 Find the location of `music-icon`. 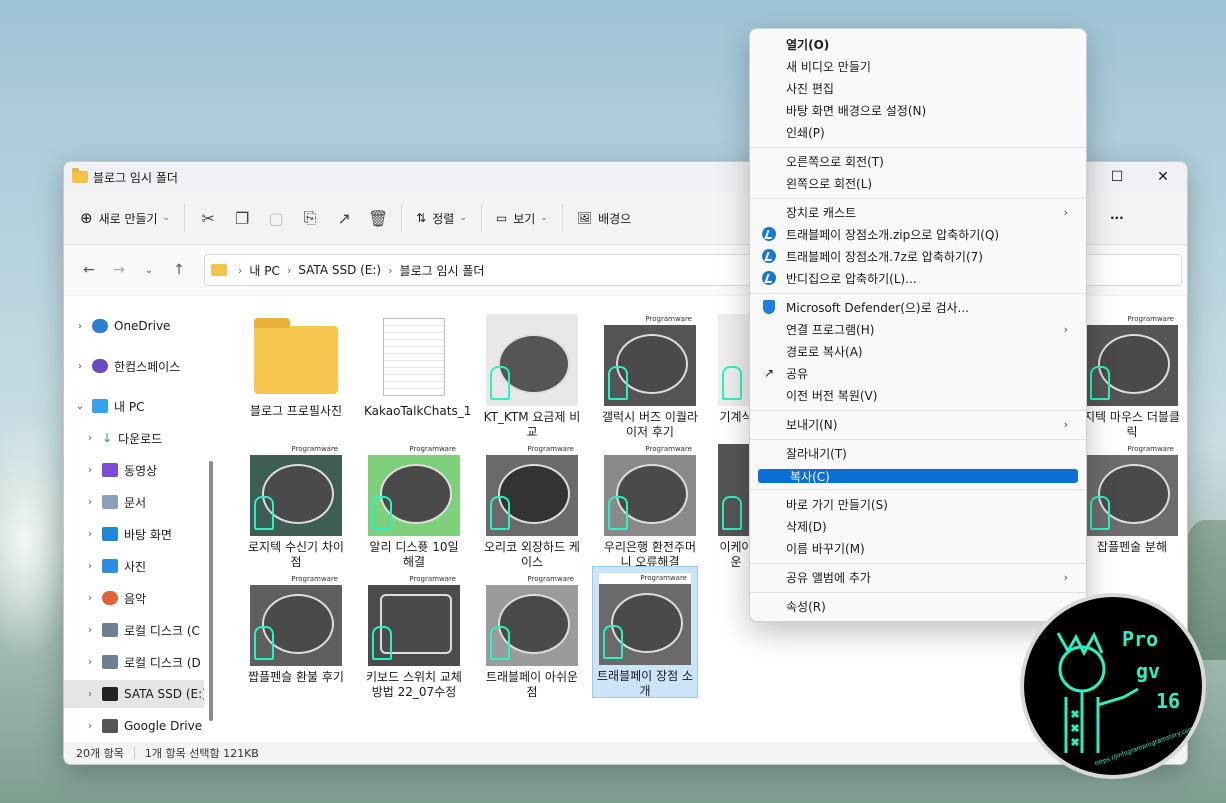

music-icon is located at coordinates (110, 598).